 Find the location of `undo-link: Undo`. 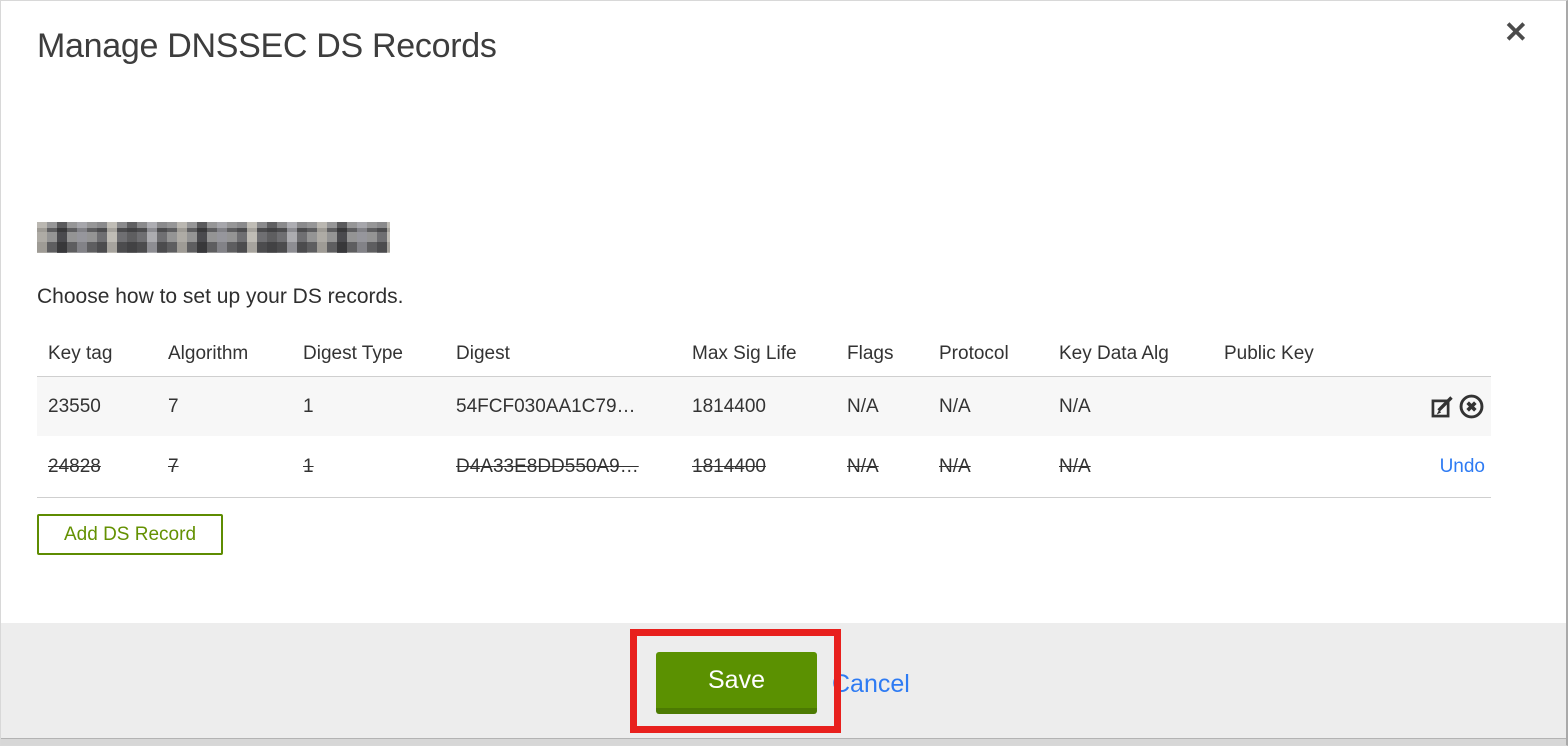

undo-link: Undo is located at coordinates (1462, 467).